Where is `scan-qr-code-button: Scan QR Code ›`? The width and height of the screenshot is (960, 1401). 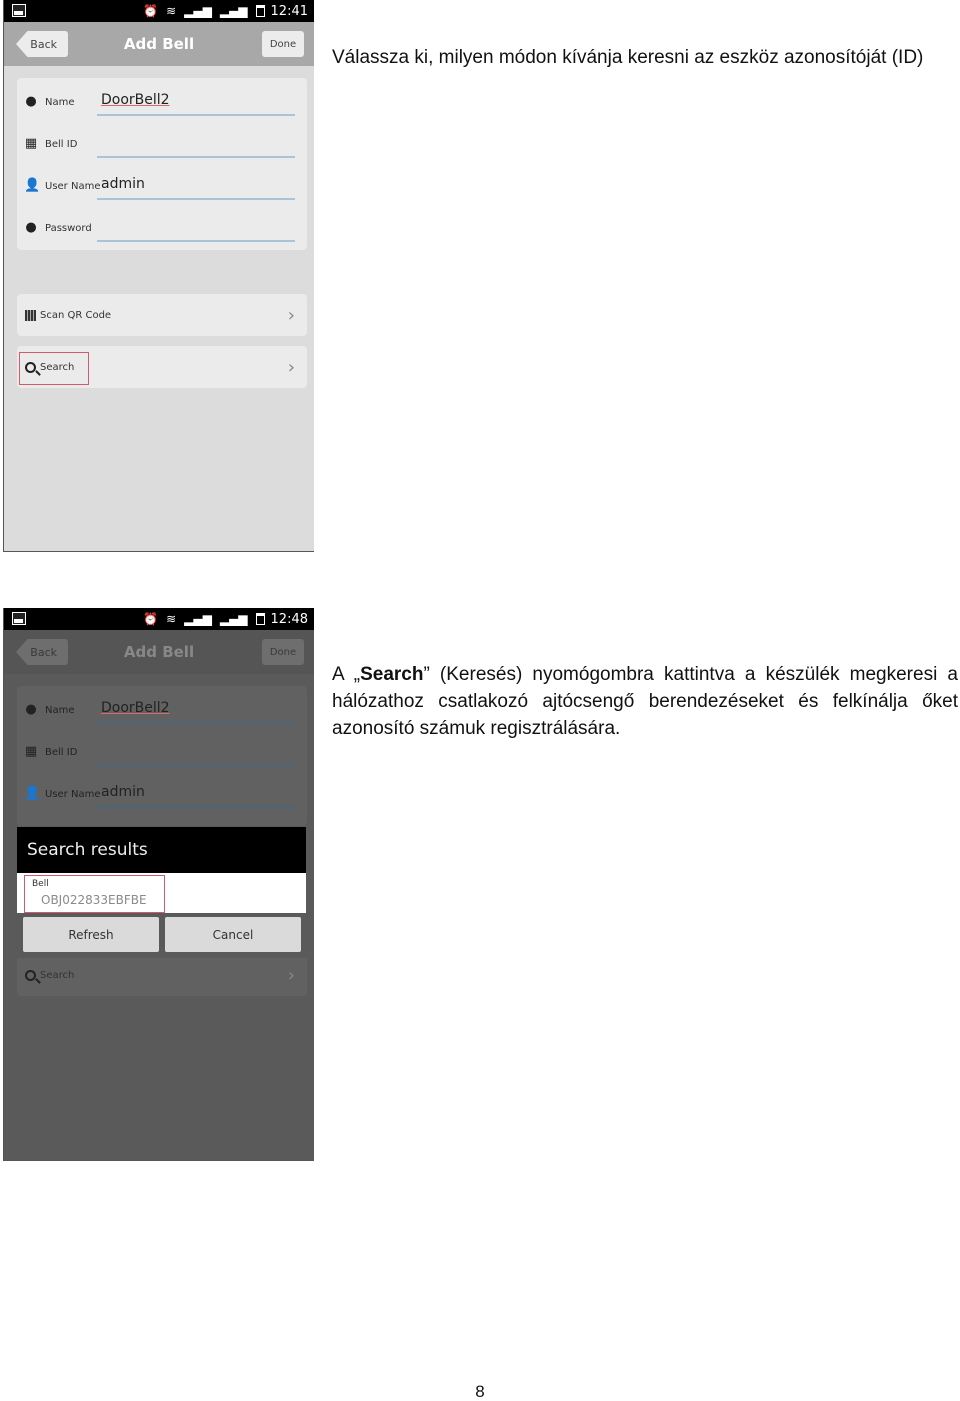 scan-qr-code-button: Scan QR Code › is located at coordinates (162, 315).